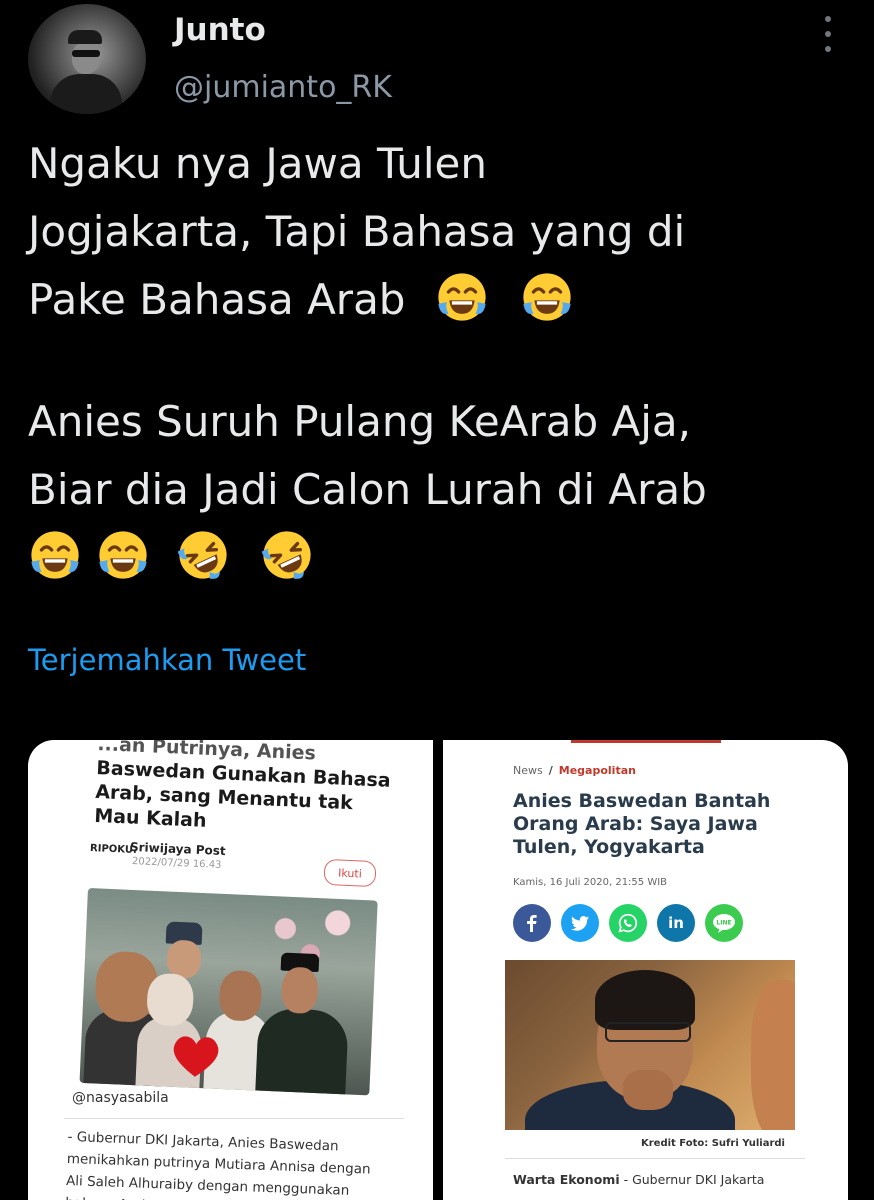  What do you see at coordinates (367, 489) in the screenshot?
I see `tweet-line: Biar dia Jadi Calon Lurah di Arab` at bounding box center [367, 489].